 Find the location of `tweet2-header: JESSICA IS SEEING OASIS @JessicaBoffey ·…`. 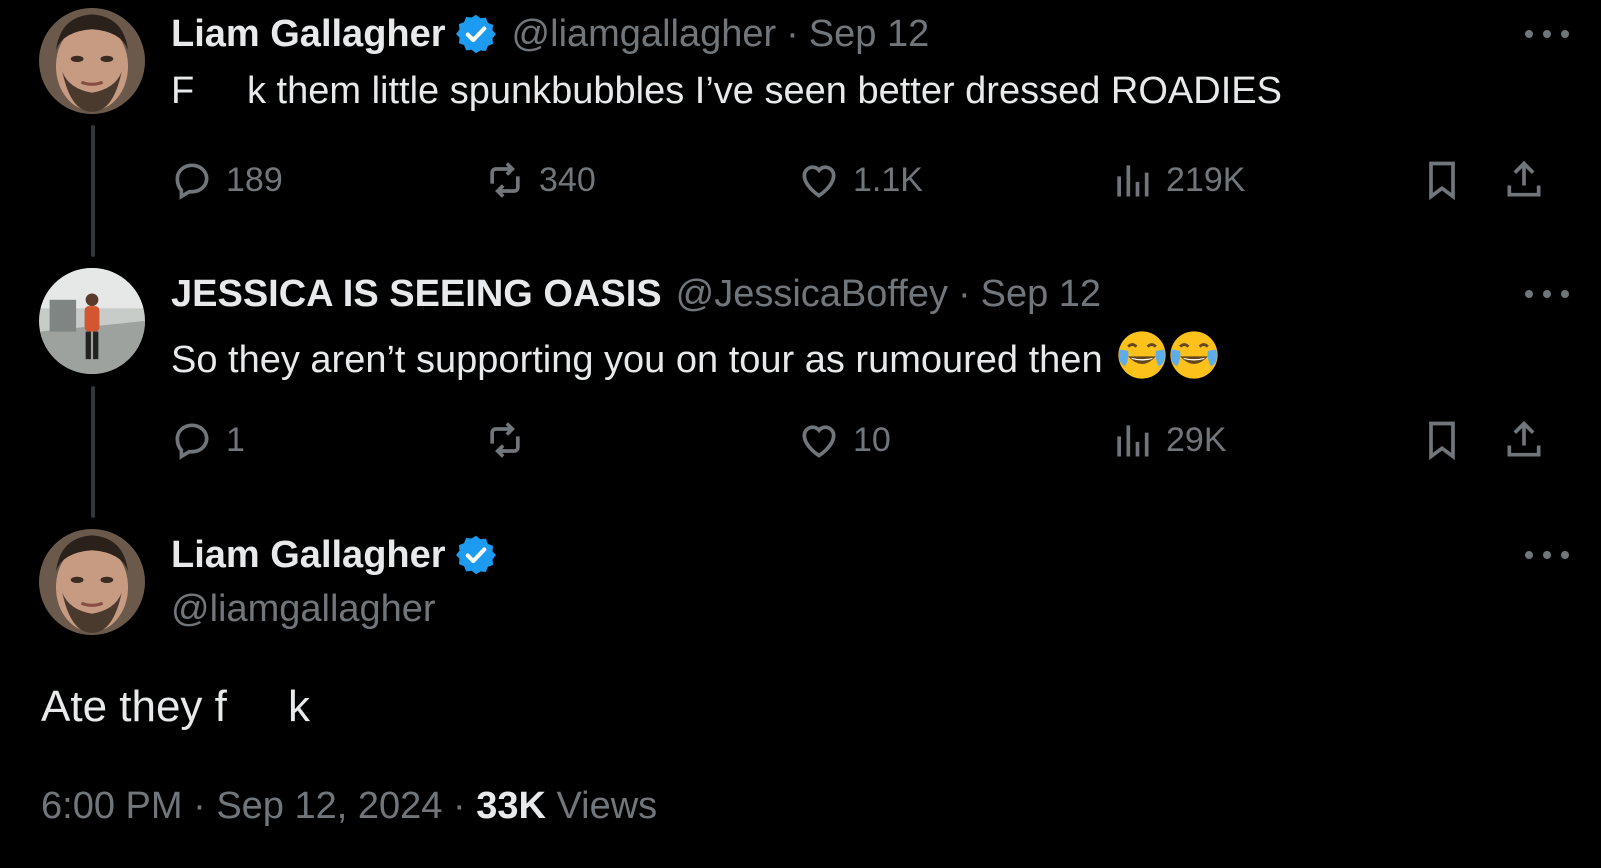

tweet2-header: JESSICA IS SEEING OASIS @JessicaBoffey ·… is located at coordinates (636, 294).